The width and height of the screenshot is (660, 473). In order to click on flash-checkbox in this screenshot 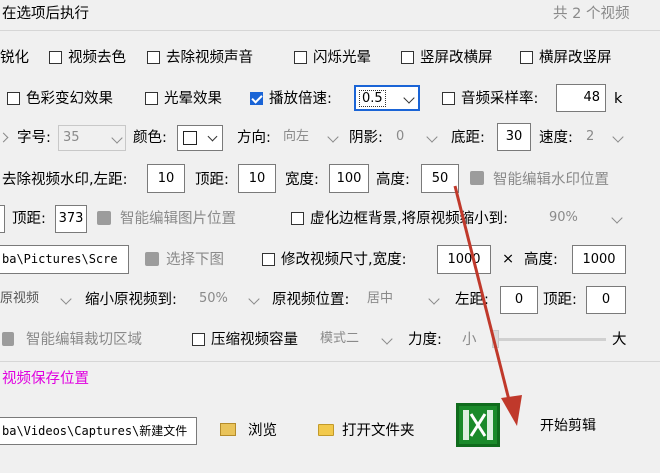, I will do `click(300, 57)`.